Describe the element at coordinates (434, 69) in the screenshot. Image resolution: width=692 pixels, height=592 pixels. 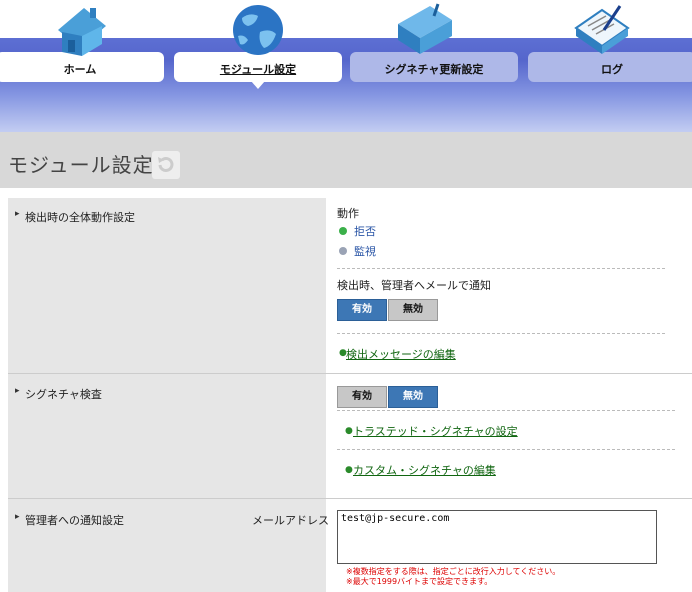
I see `tab-signature-update-label: シグネチャ更新設定` at that location.